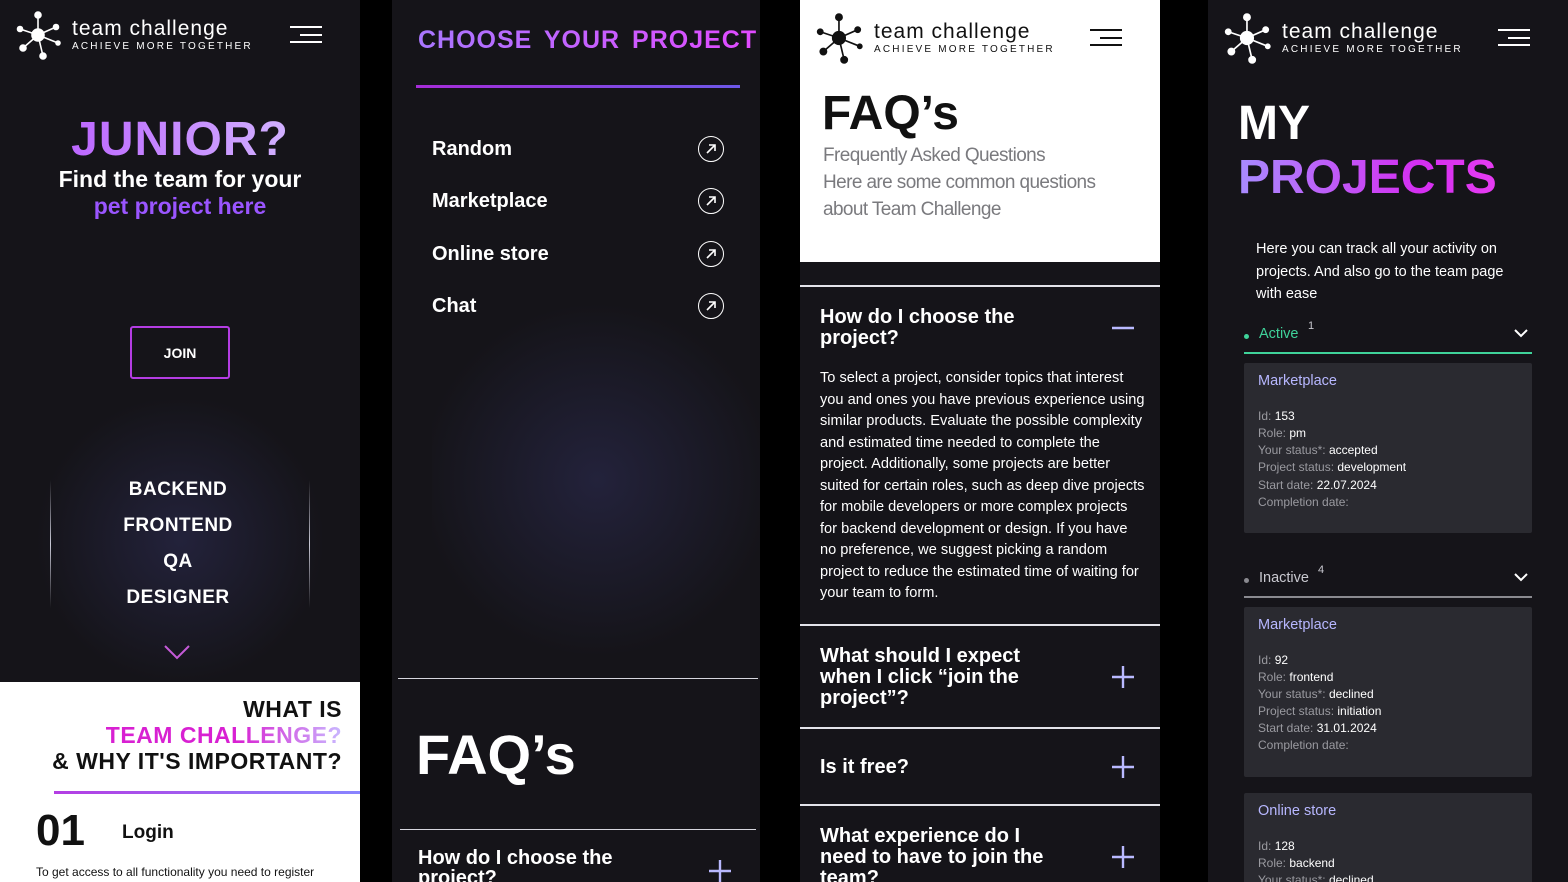 The image size is (1568, 882). What do you see at coordinates (180, 179) in the screenshot?
I see `hero-subline: Find the team for your` at bounding box center [180, 179].